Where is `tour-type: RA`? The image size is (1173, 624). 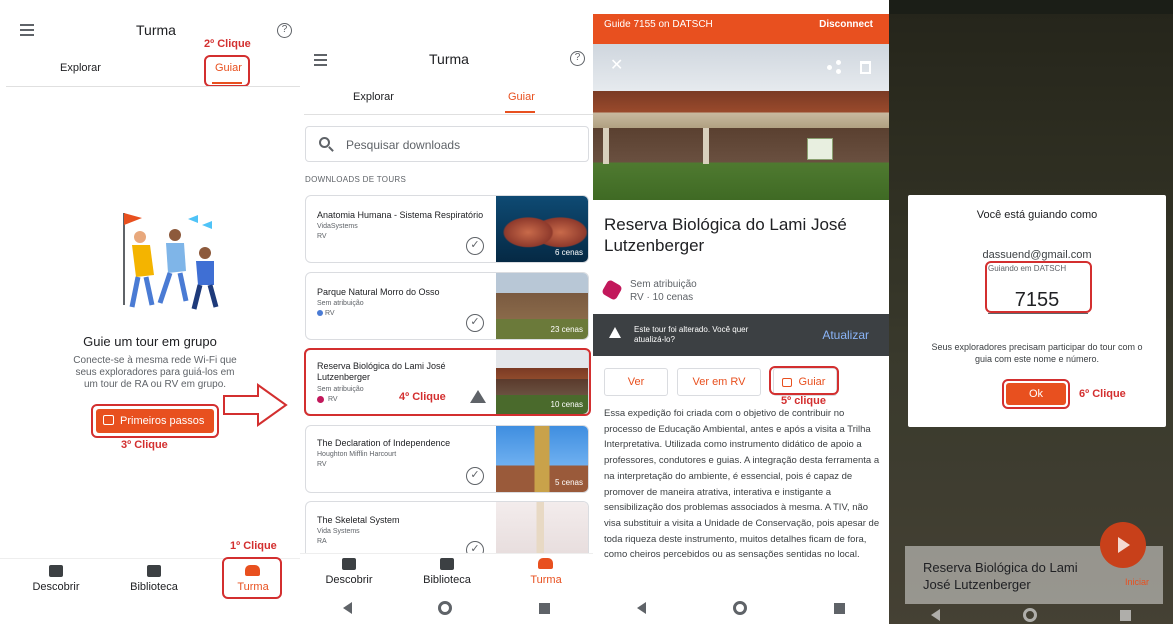
tour-type: RA is located at coordinates (322, 541).